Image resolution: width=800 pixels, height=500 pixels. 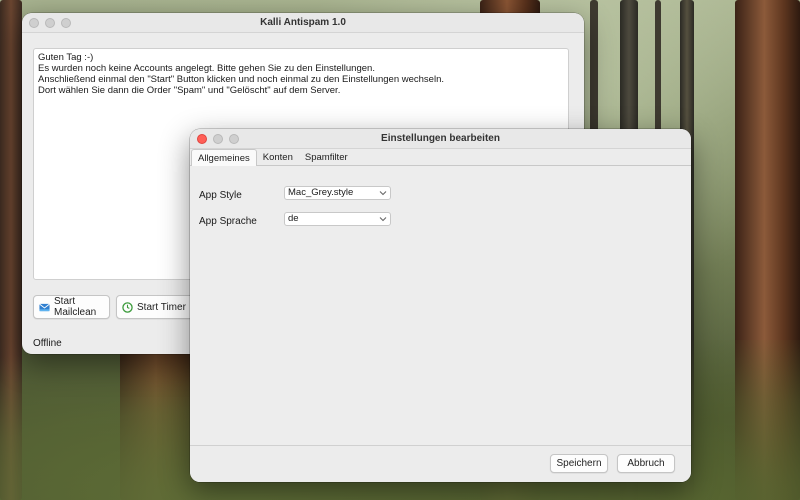 I want to click on settings-titlebar: Einstellungen bearbeiten, so click(x=440, y=139).